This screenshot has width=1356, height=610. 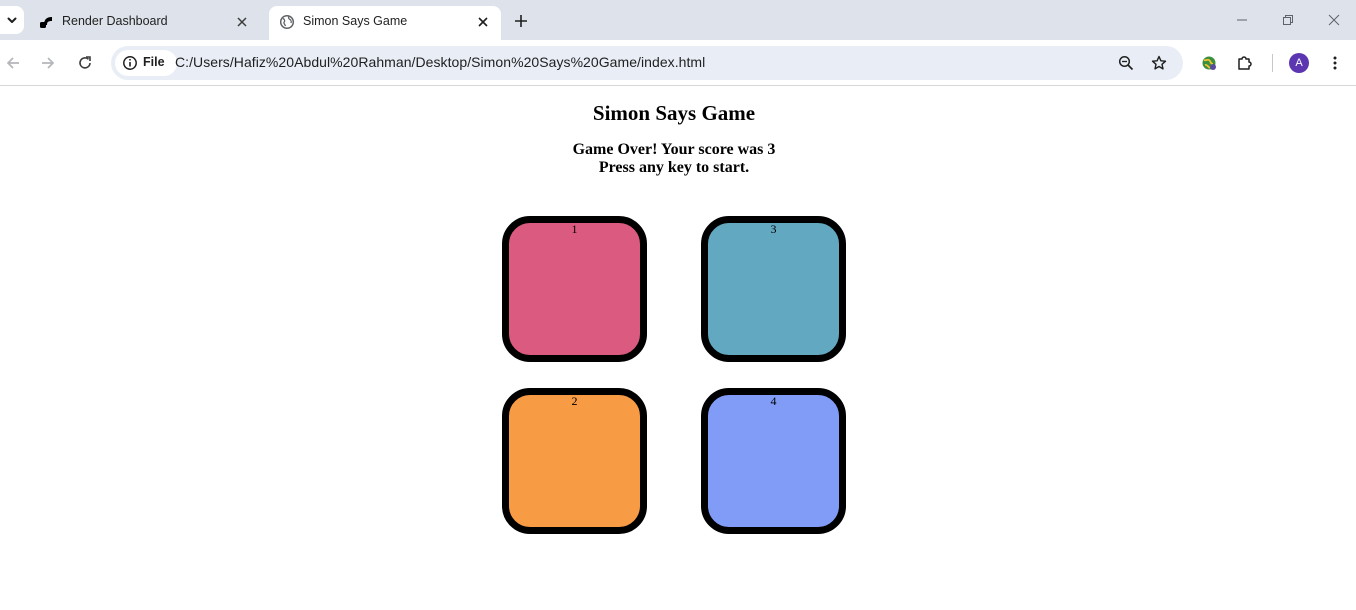 I want to click on game-status-line1: Game Over! Your score was 3, so click(x=674, y=149).